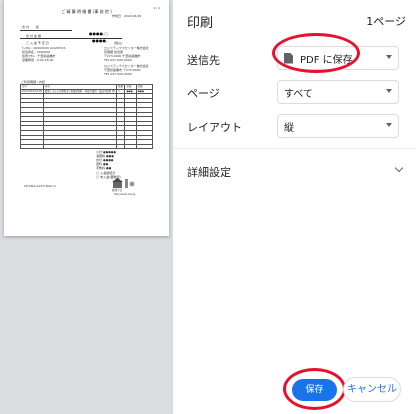  Describe the element at coordinates (314, 390) in the screenshot. I see `save-button: 保存` at that location.